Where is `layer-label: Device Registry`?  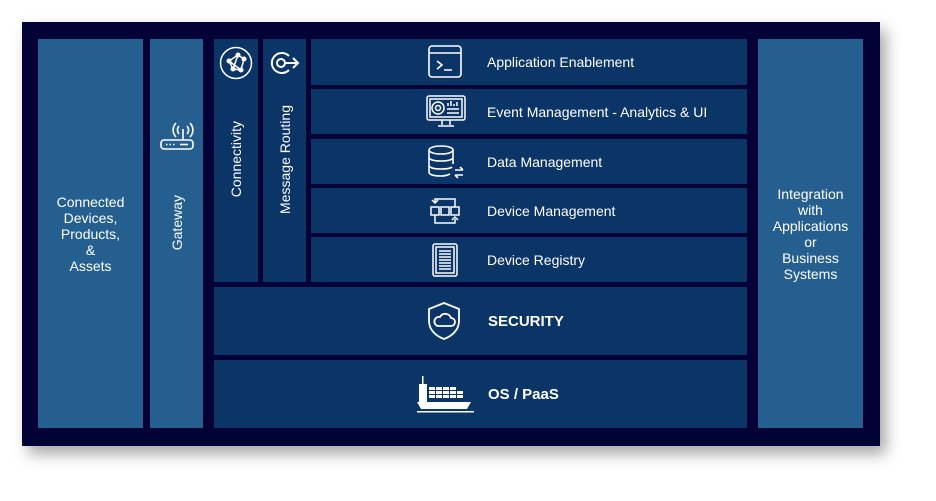
layer-label: Device Registry is located at coordinates (536, 259).